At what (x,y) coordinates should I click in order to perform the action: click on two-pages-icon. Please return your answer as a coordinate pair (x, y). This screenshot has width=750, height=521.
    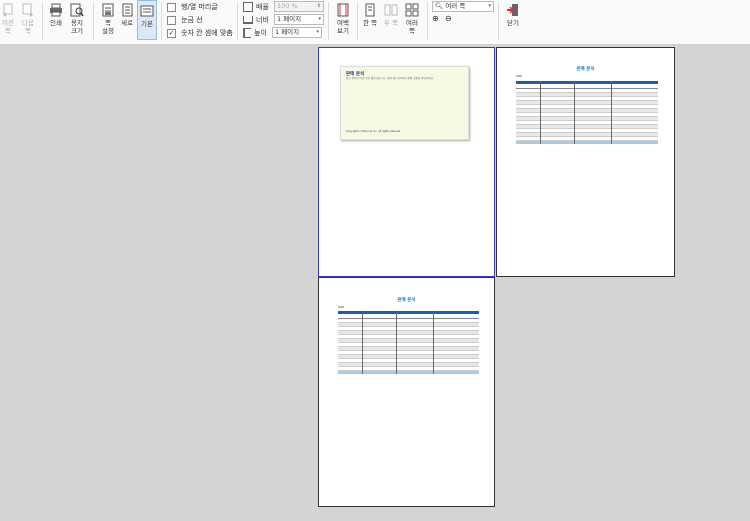
    Looking at the image, I should click on (391, 10).